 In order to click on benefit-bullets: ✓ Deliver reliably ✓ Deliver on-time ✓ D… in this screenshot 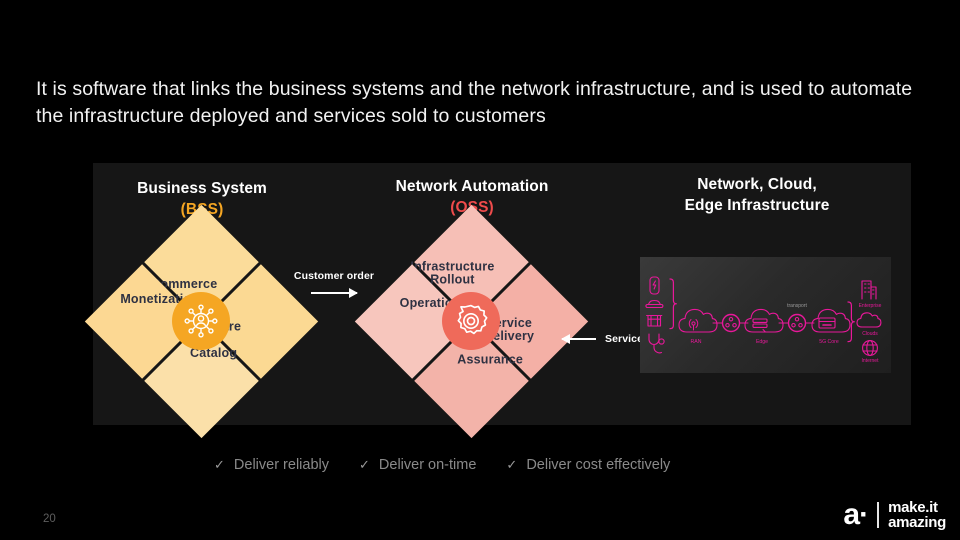, I will do `click(484, 465)`.